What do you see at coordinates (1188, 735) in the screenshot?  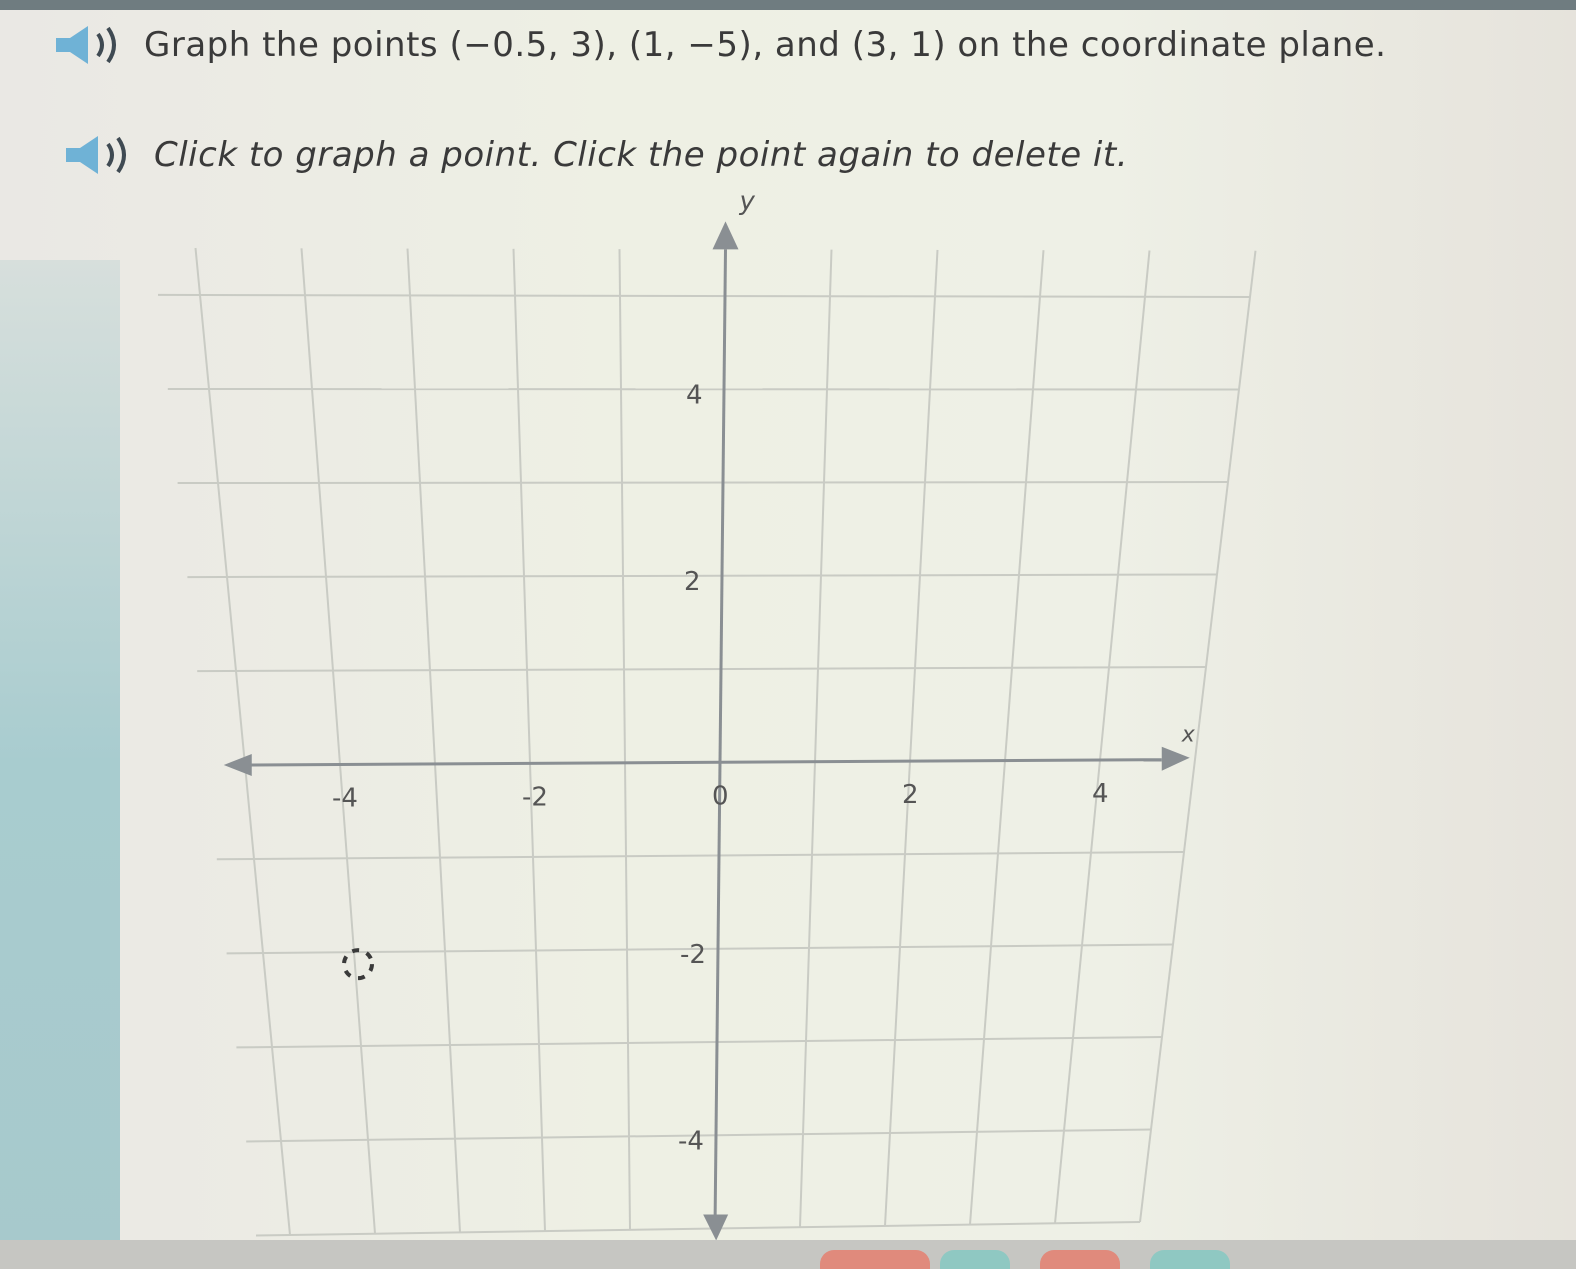 I see `x-axis-label: x` at bounding box center [1188, 735].